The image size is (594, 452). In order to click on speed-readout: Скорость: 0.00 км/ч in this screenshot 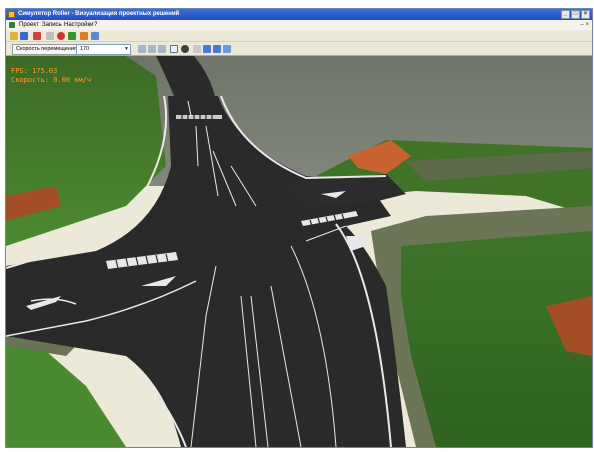, I will do `click(51, 80)`.